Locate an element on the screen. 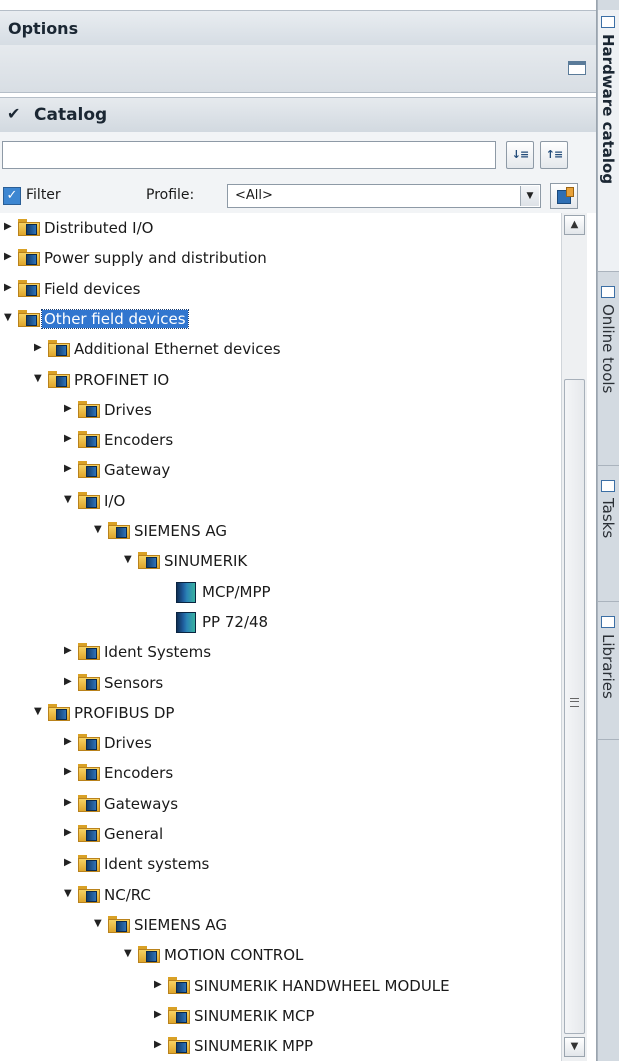 This screenshot has width=619, height=1061. tree-item-label: Gateways is located at coordinates (141, 804).